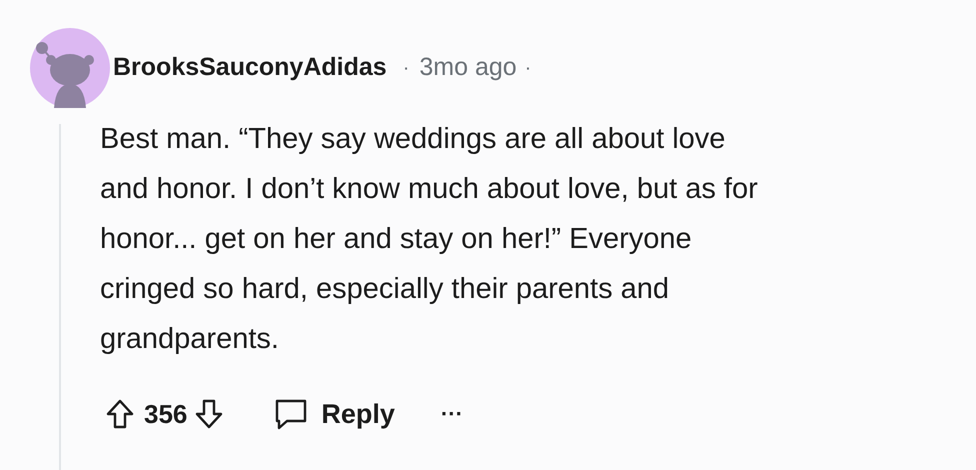  Describe the element at coordinates (209, 414) in the screenshot. I see `downvote-icon` at that location.